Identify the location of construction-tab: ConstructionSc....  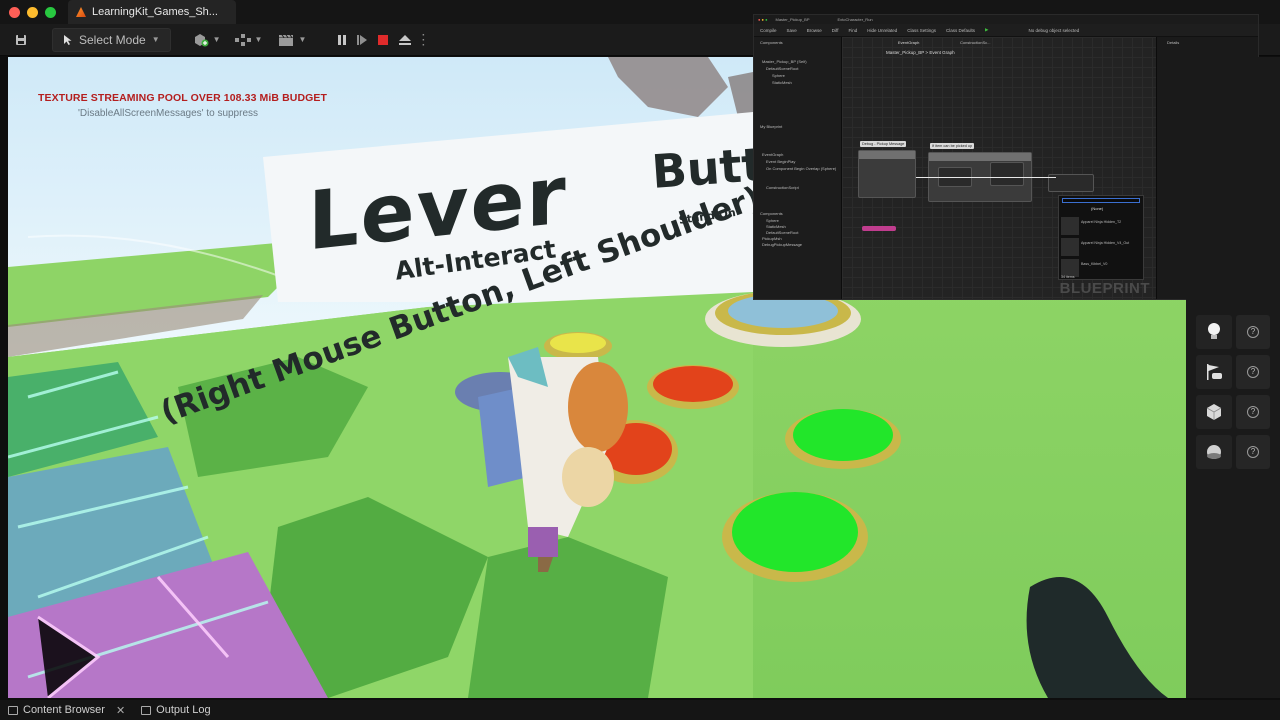
(975, 42).